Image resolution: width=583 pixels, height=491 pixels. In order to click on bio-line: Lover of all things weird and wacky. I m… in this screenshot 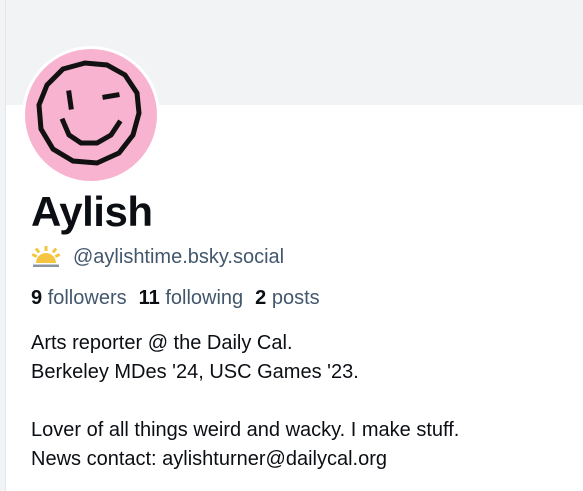, I will do `click(245, 430)`.